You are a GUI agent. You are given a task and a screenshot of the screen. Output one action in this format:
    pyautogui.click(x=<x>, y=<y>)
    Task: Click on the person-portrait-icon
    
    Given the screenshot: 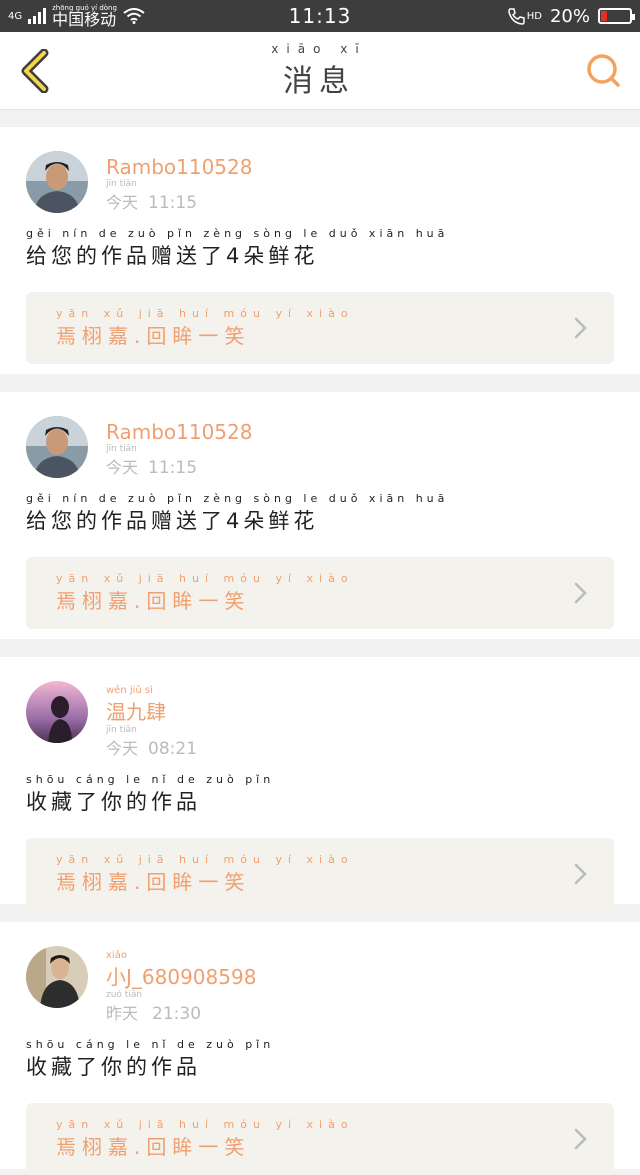 What is the action you would take?
    pyautogui.click(x=57, y=977)
    